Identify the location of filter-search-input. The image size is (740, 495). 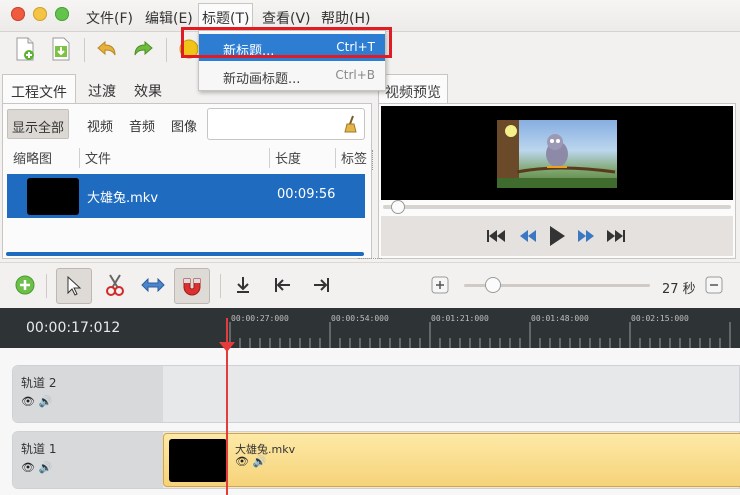
(286, 124).